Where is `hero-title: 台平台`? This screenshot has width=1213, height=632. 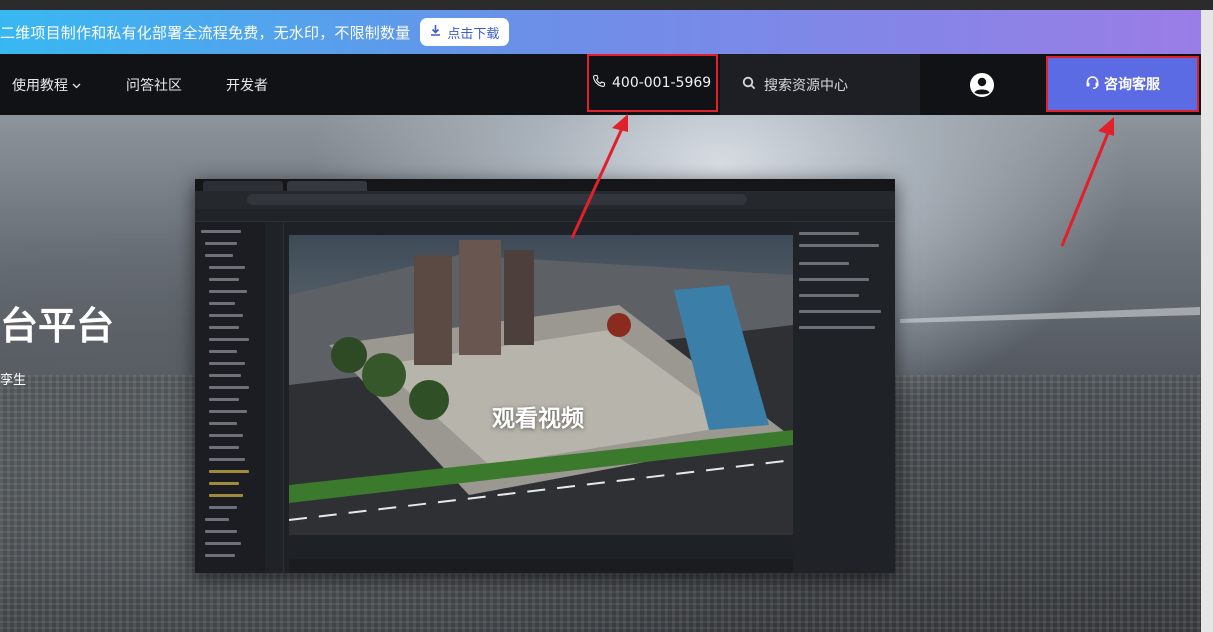 hero-title: 台平台 is located at coordinates (57, 326).